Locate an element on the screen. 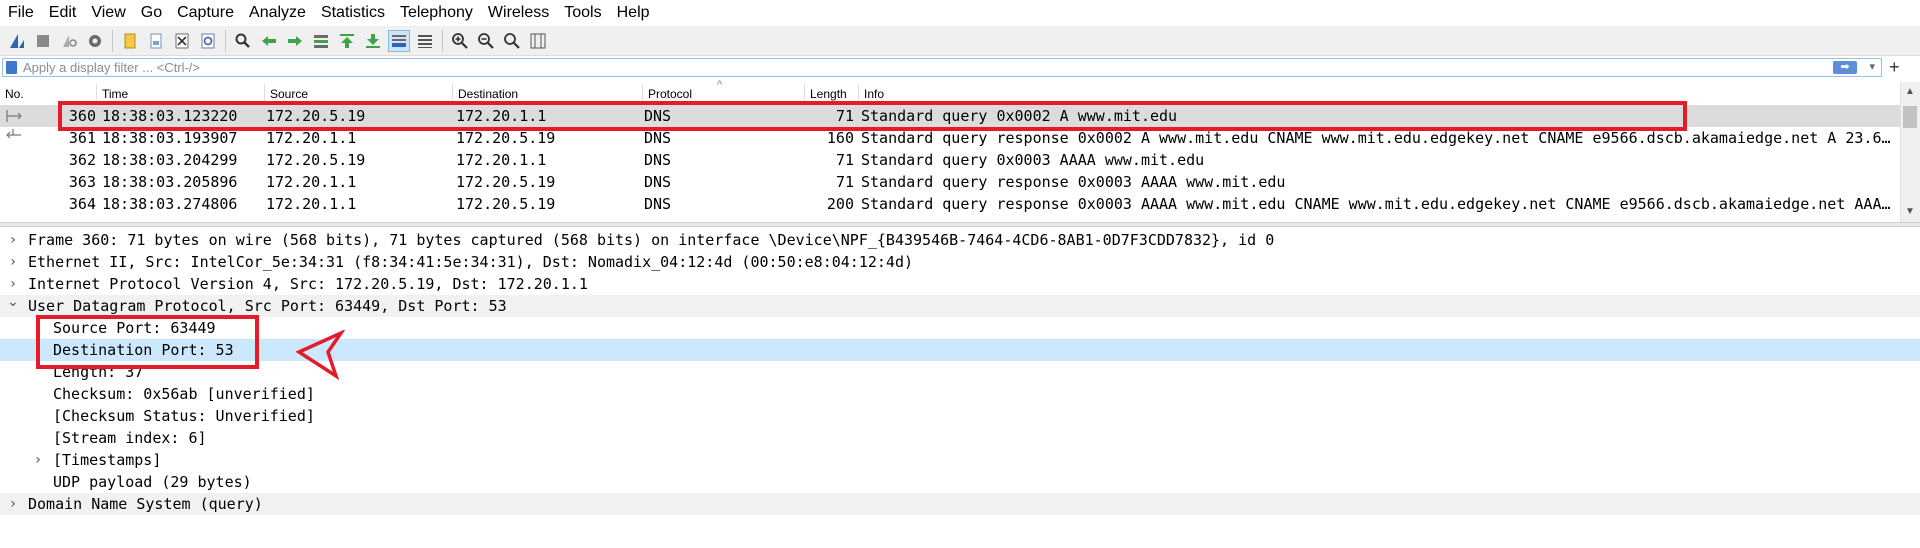 This screenshot has width=1920, height=548. find-icon is located at coordinates (243, 41).